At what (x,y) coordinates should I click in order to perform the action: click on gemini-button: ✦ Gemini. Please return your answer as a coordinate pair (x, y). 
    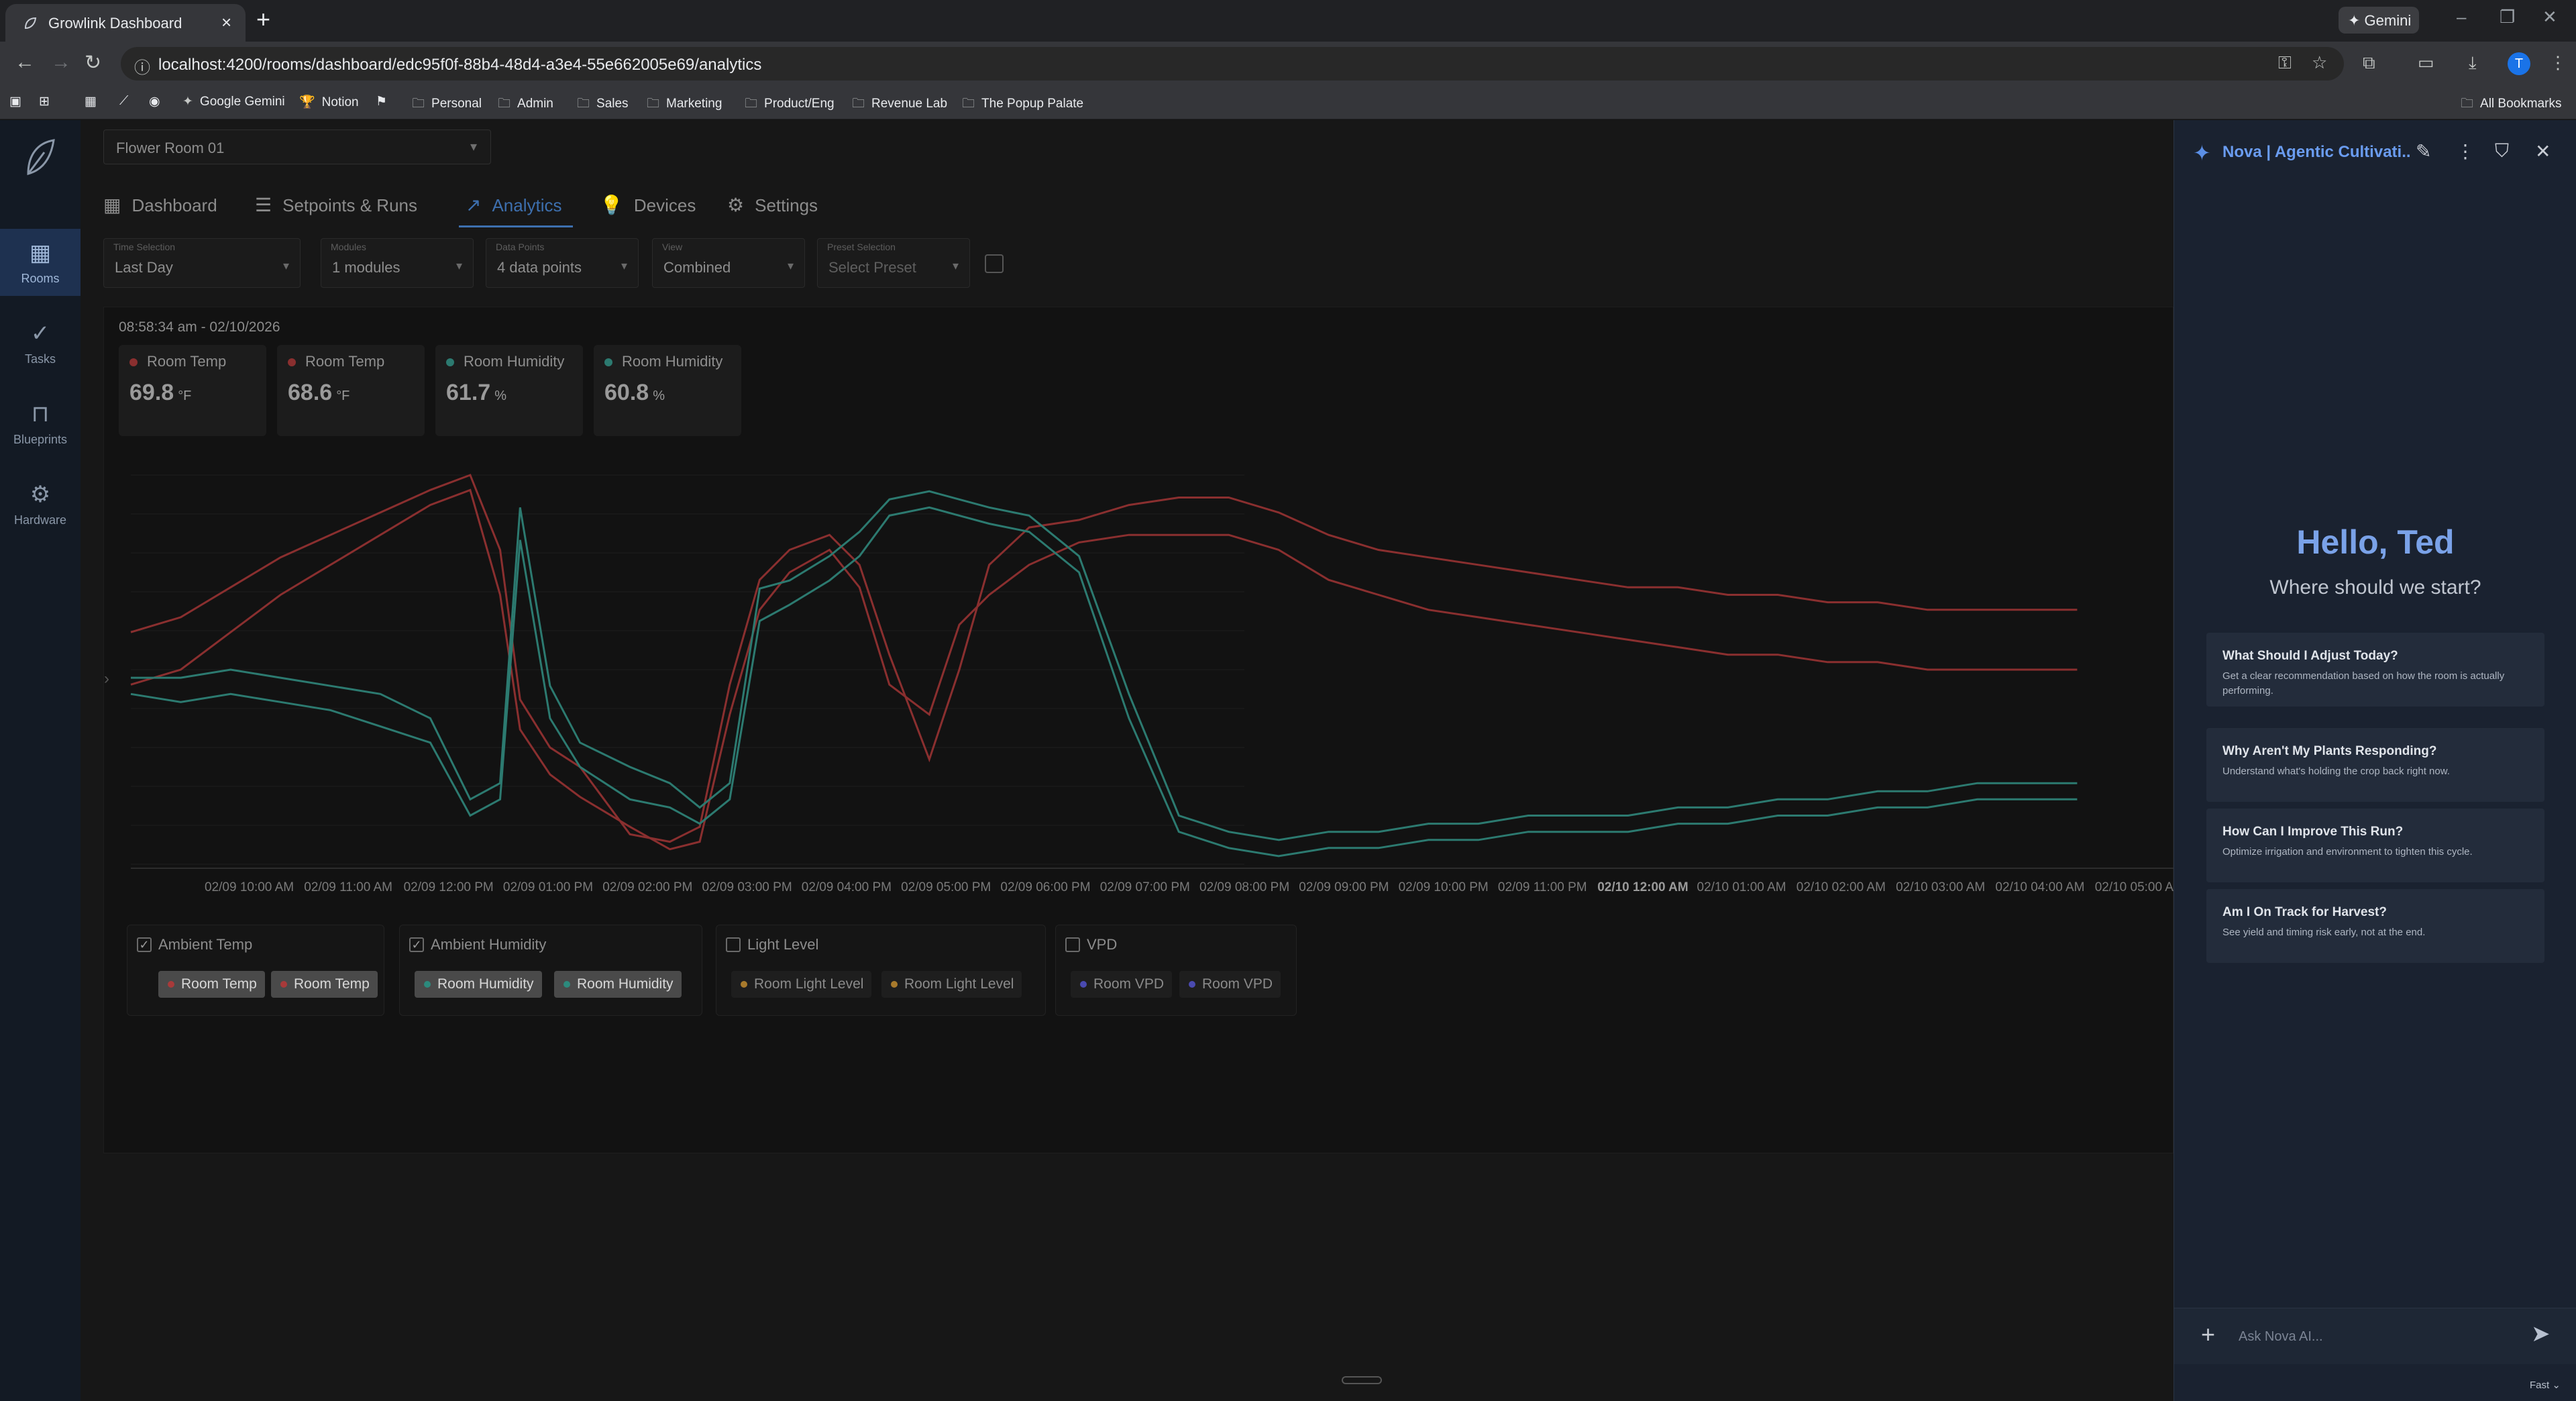
    Looking at the image, I should click on (2379, 20).